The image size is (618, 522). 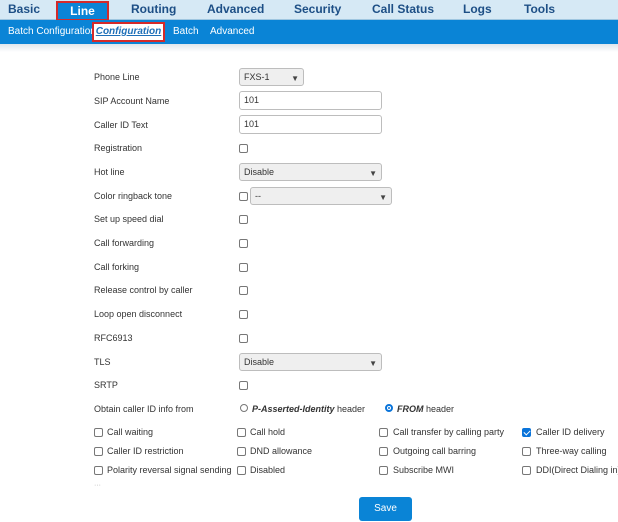 What do you see at coordinates (169, 470) in the screenshot?
I see `polarity-reversal-label: Polarity reversal signal sending` at bounding box center [169, 470].